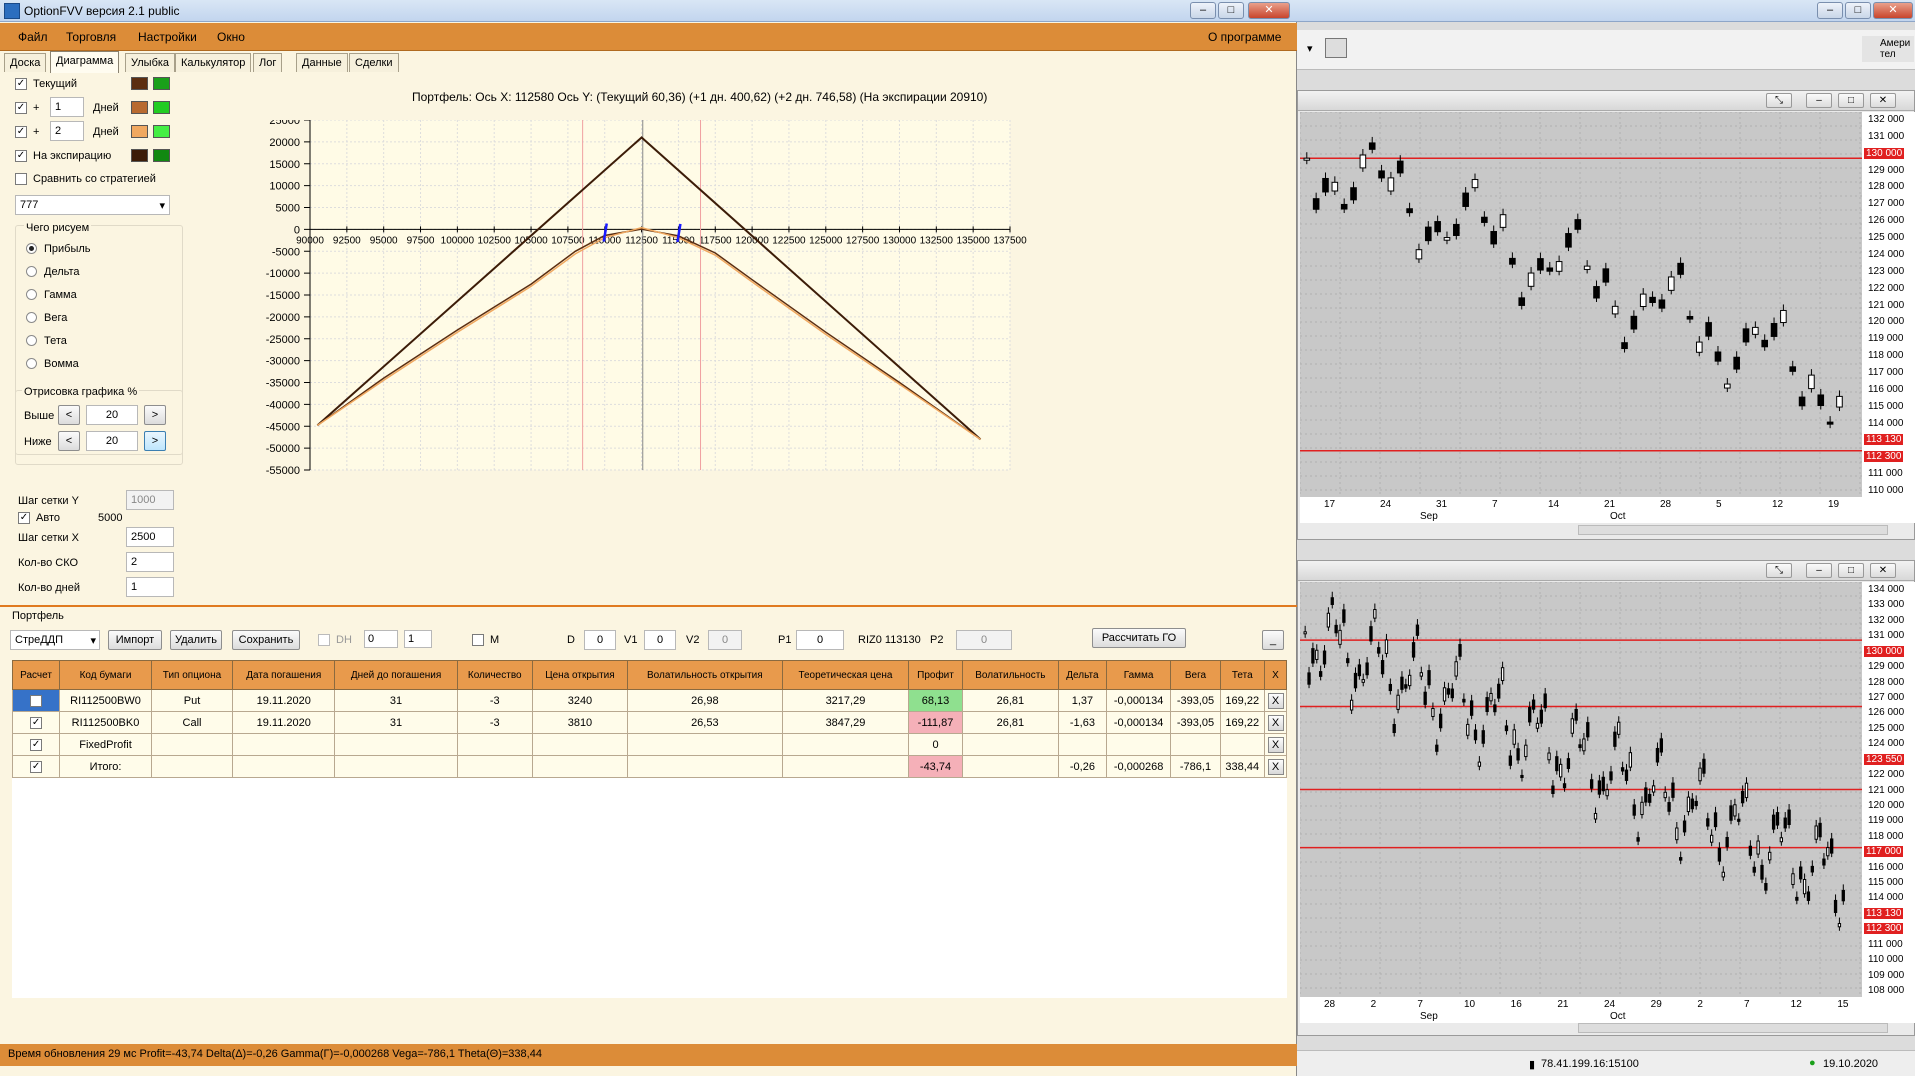 This screenshot has height=1076, width=1915. Describe the element at coordinates (845, 675) in the screenshot. I see `column-header: Теоретическая цена` at that location.